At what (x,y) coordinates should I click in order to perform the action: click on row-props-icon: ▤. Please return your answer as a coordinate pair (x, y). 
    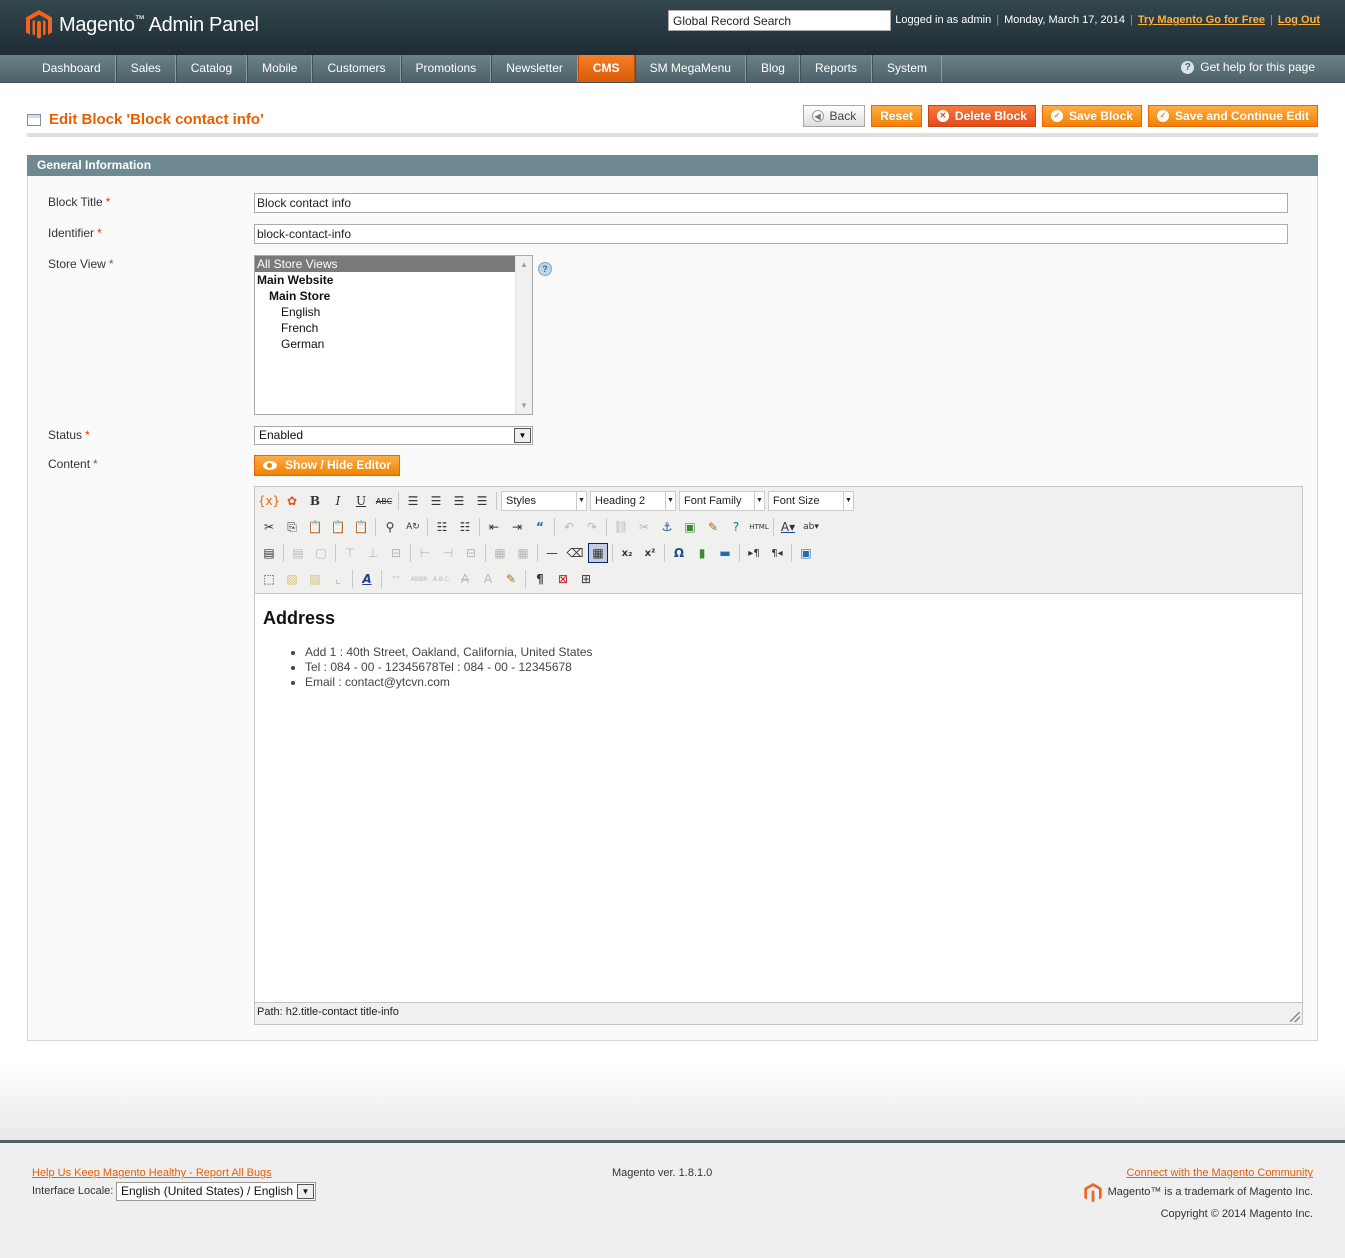
    Looking at the image, I should click on (298, 553).